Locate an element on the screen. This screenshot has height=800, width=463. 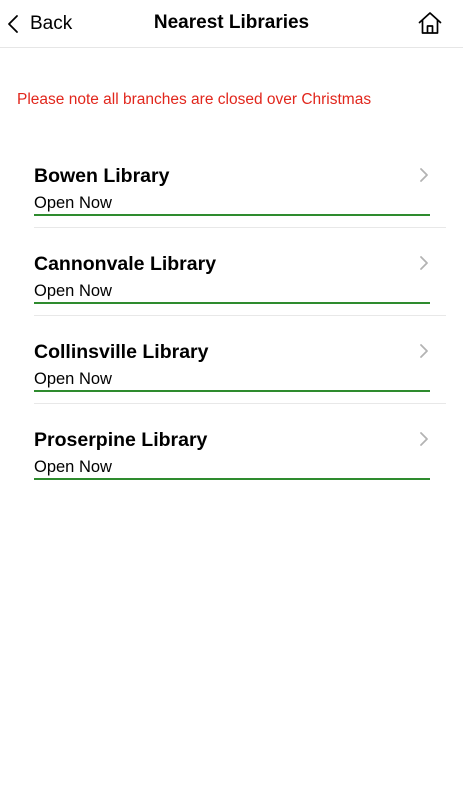
library-item-cannonvale: Cannonvale Library Open Now is located at coordinates (231, 279).